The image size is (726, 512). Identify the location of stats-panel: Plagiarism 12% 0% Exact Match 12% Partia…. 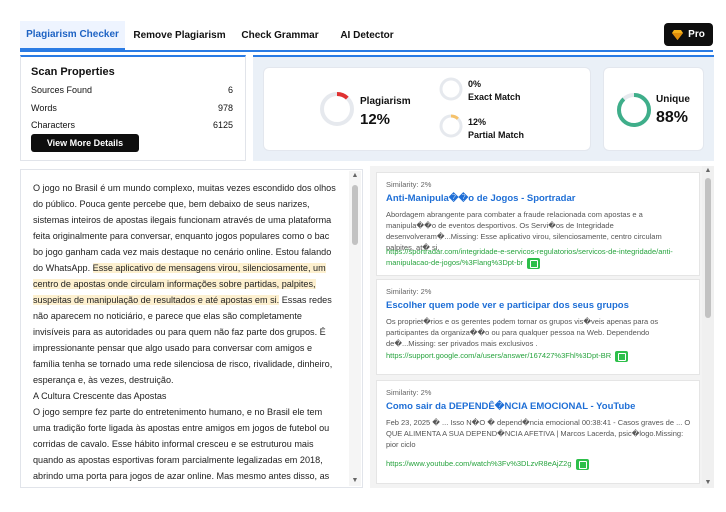
(483, 108).